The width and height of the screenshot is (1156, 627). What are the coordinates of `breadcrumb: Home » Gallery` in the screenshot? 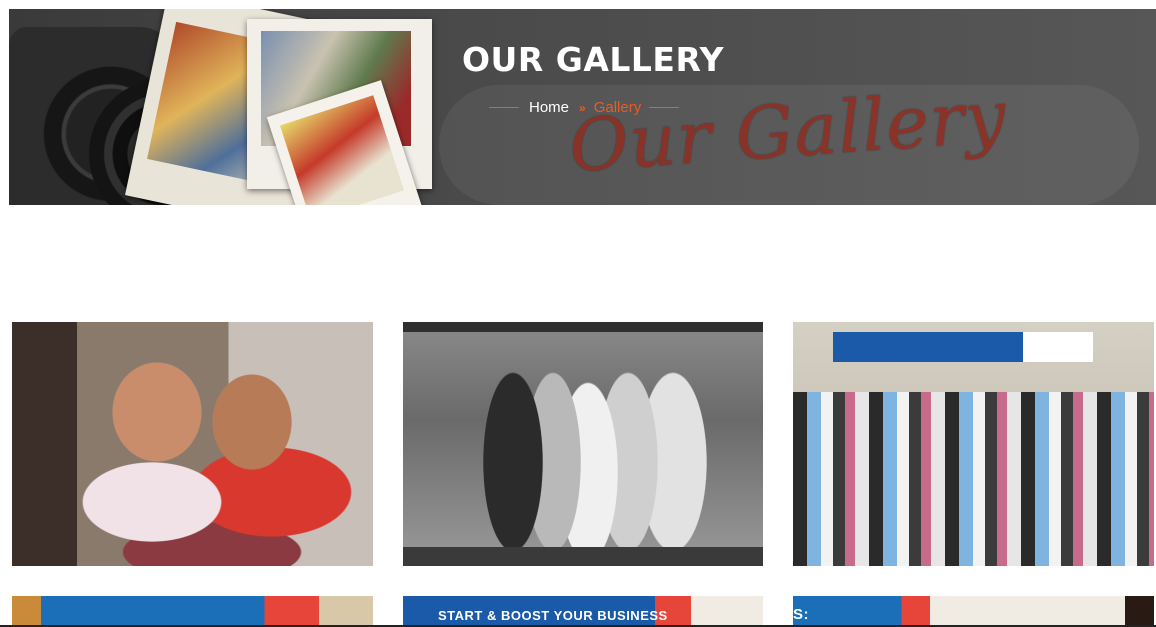 It's located at (584, 107).